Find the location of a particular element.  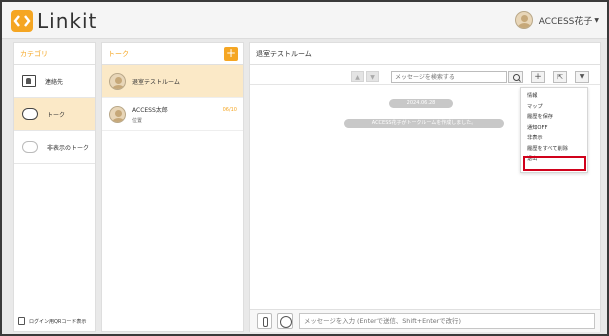

user-avatar is located at coordinates (523, 20).